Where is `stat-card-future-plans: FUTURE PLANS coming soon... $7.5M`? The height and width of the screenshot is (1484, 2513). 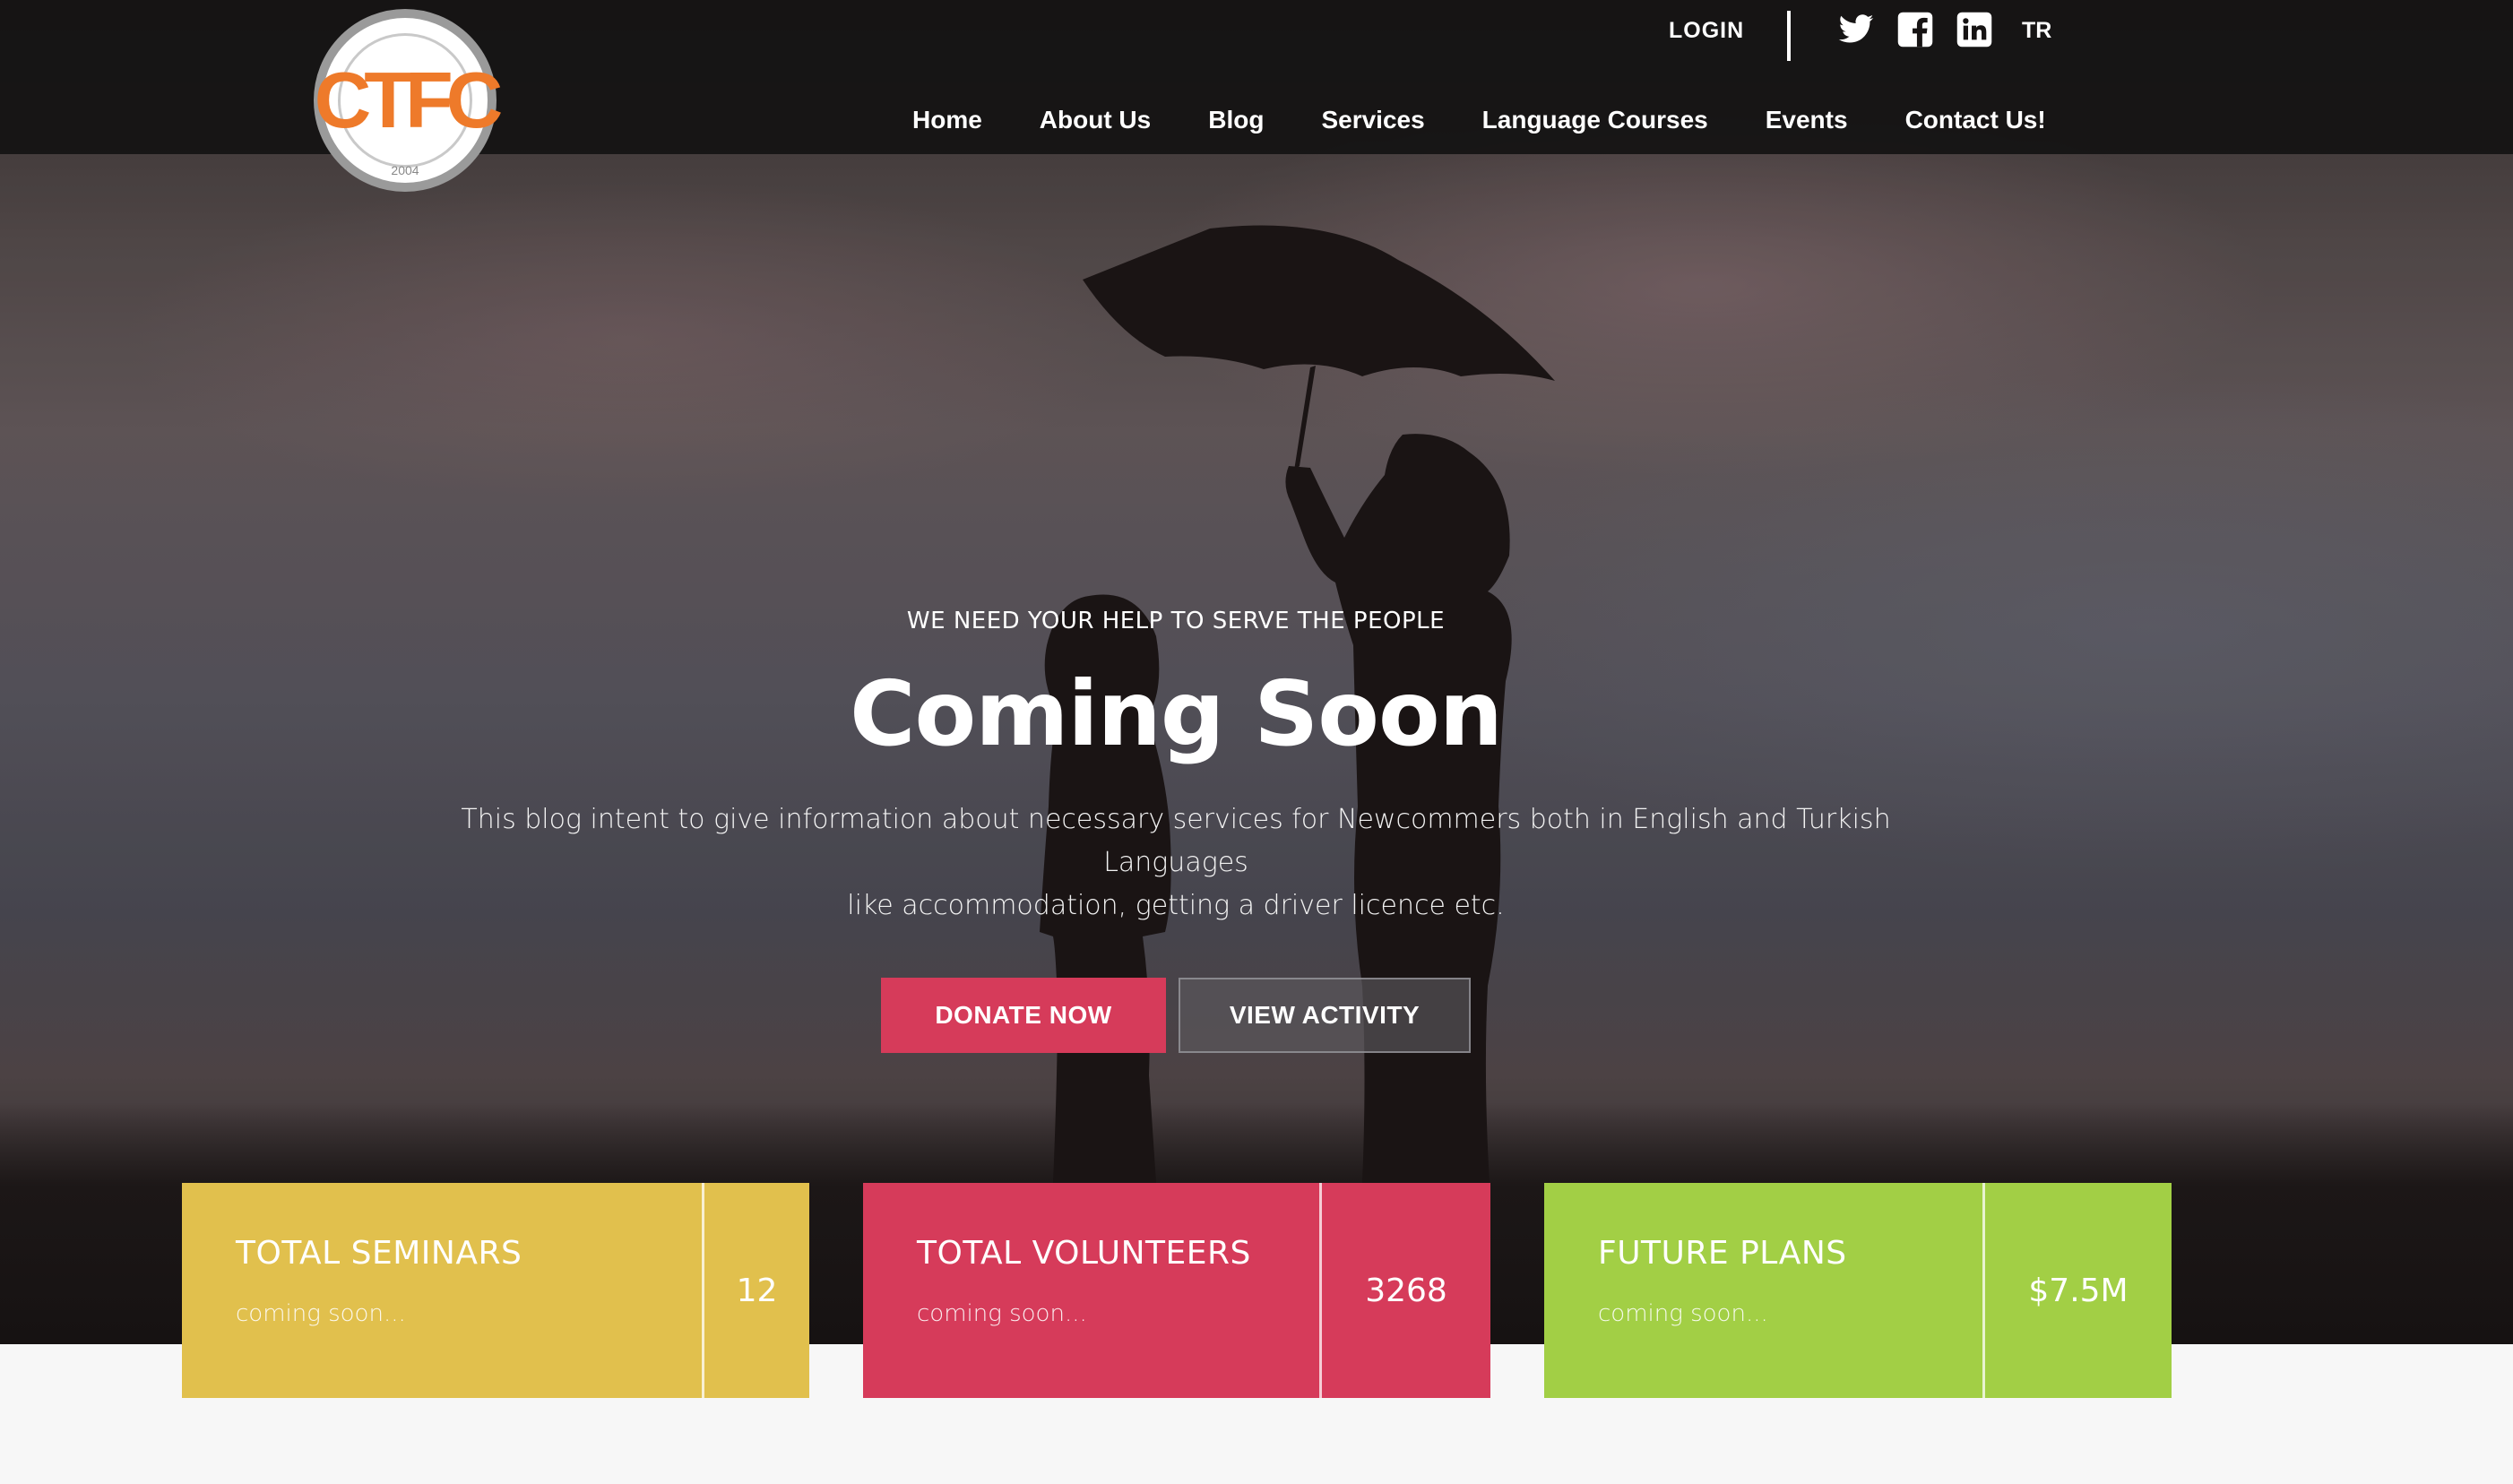 stat-card-future-plans: FUTURE PLANS coming soon... $7.5M is located at coordinates (1858, 1290).